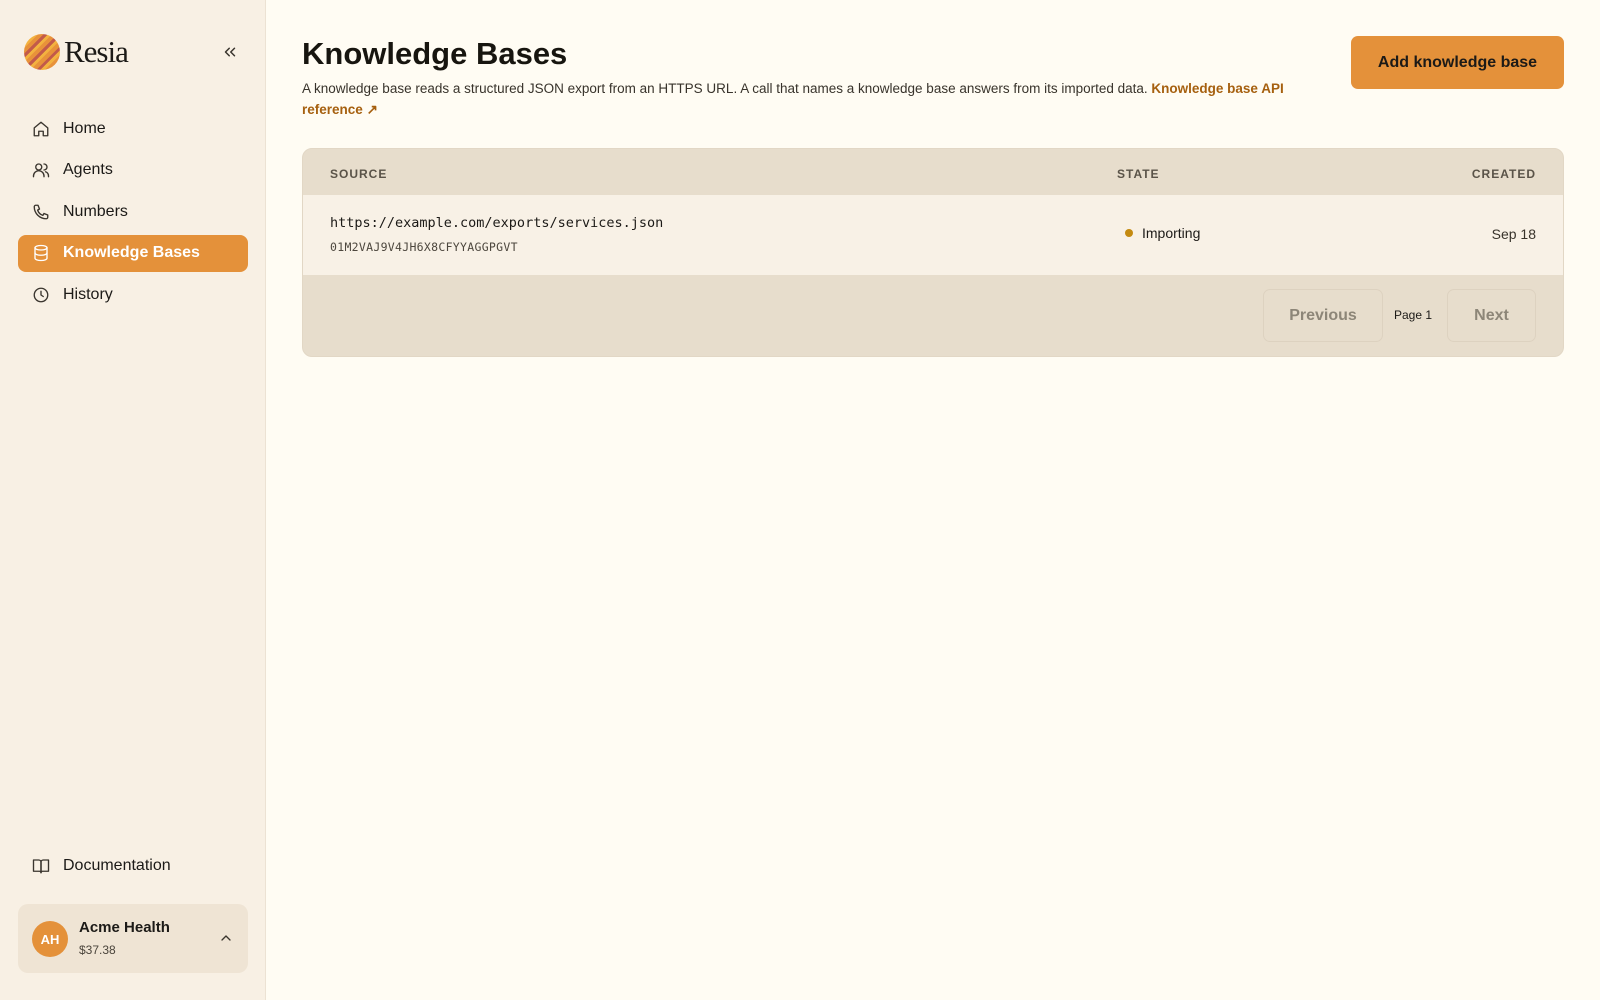  I want to click on column-header-created: CREATED, so click(1504, 174).